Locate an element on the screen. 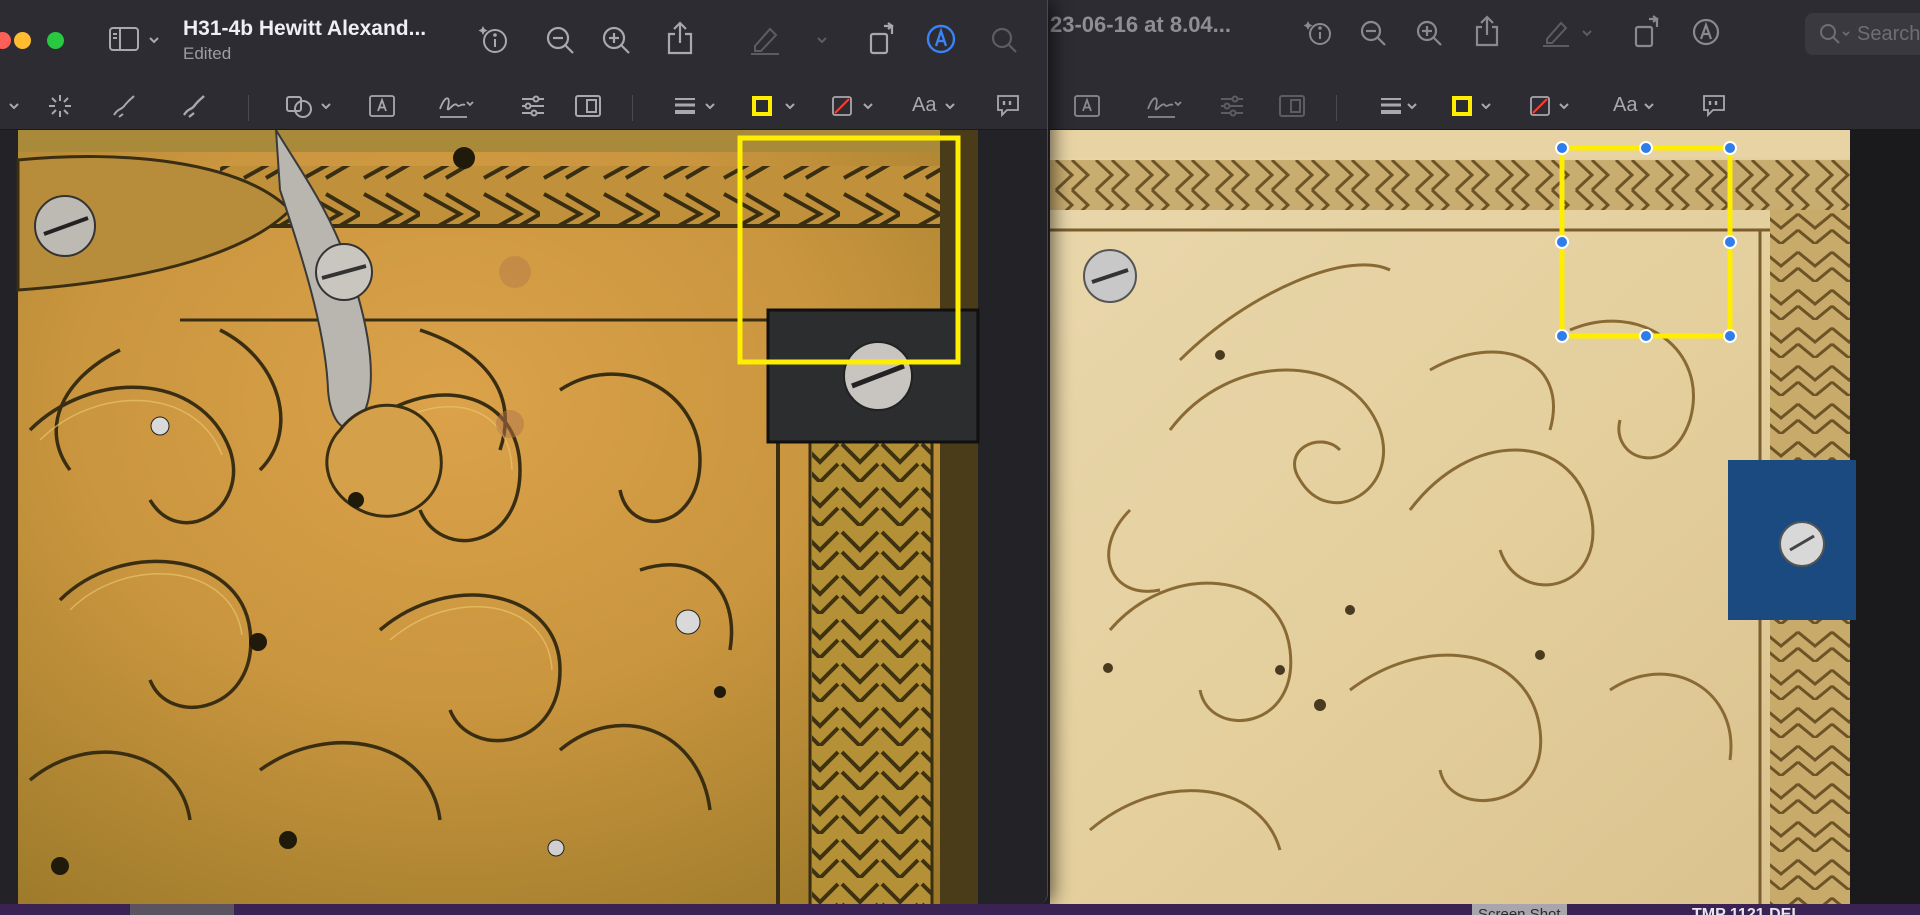 This screenshot has width=1920, height=915. front-markup-toolbar: Aa is located at coordinates (523, 106).